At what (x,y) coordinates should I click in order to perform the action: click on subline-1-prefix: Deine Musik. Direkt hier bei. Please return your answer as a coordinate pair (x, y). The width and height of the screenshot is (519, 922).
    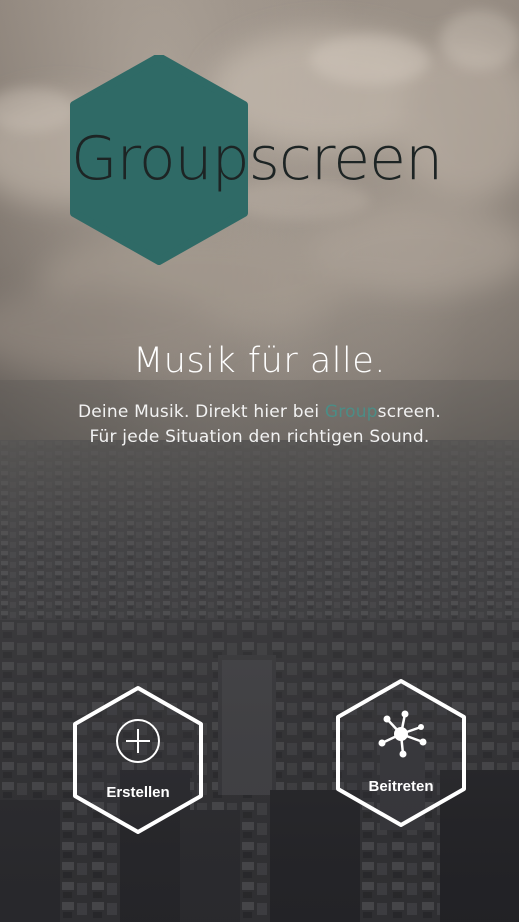
    Looking at the image, I should click on (201, 412).